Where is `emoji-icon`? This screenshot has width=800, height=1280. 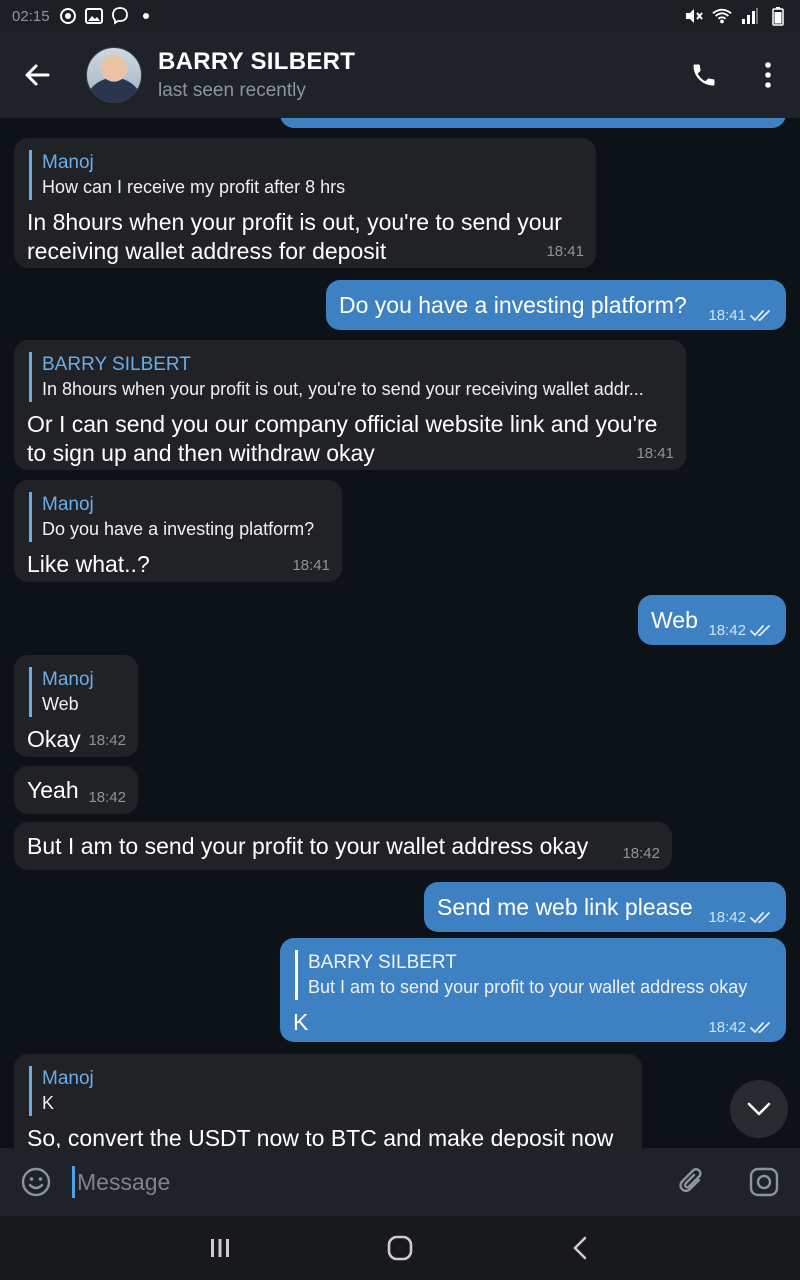 emoji-icon is located at coordinates (36, 1182).